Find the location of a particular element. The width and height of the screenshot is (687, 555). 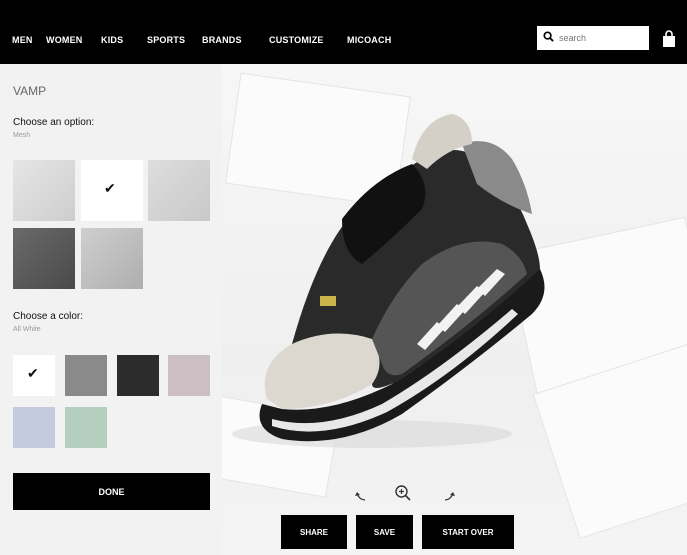

search-box is located at coordinates (593, 38).